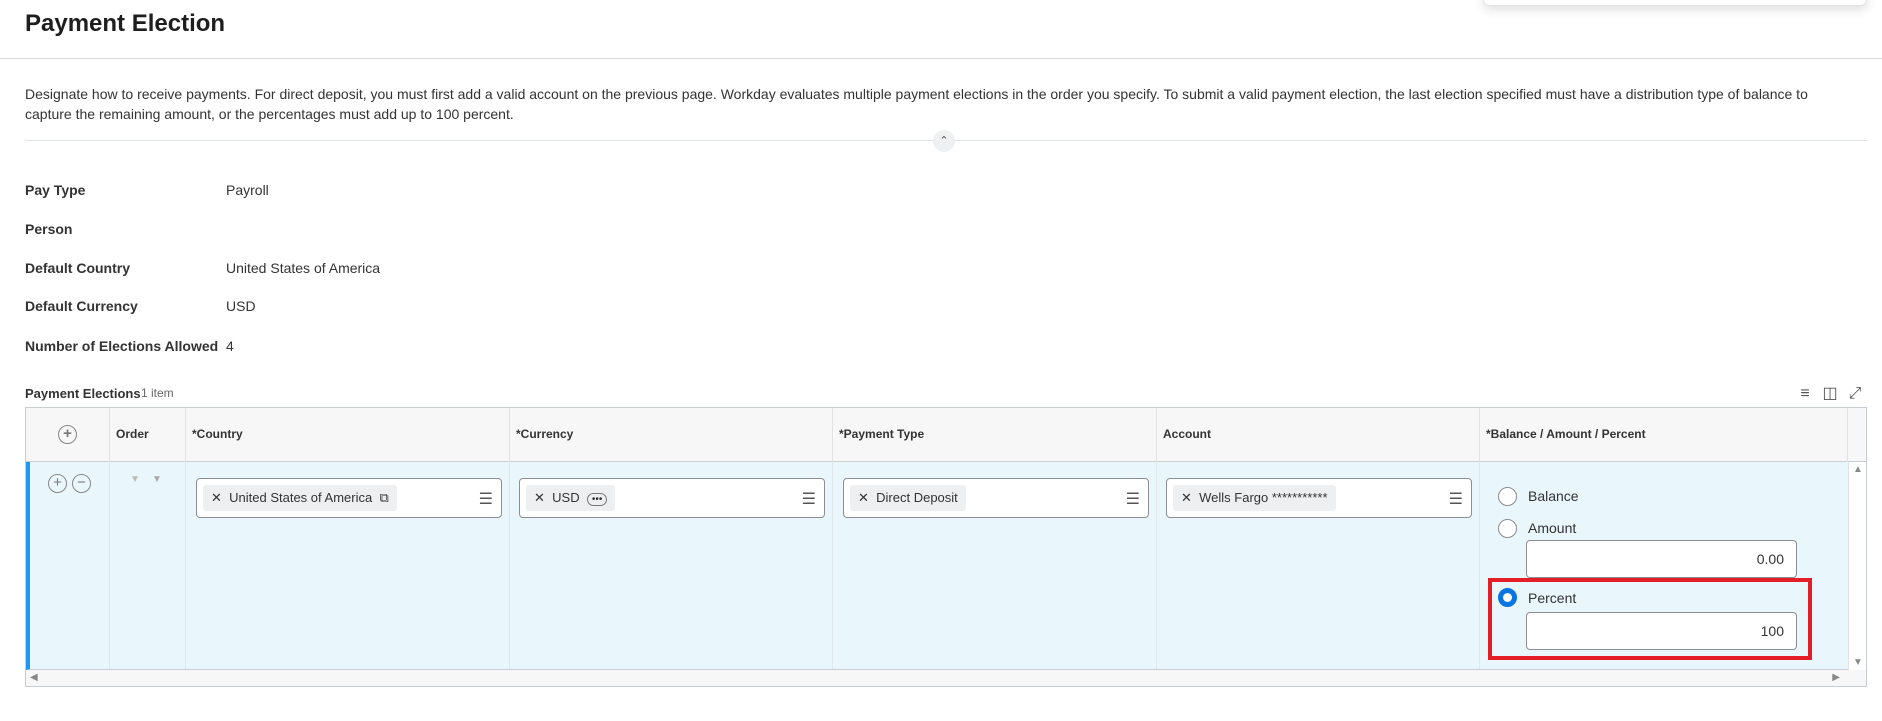  I want to click on vertical-scrollbar: ▲ ▼, so click(1857, 566).